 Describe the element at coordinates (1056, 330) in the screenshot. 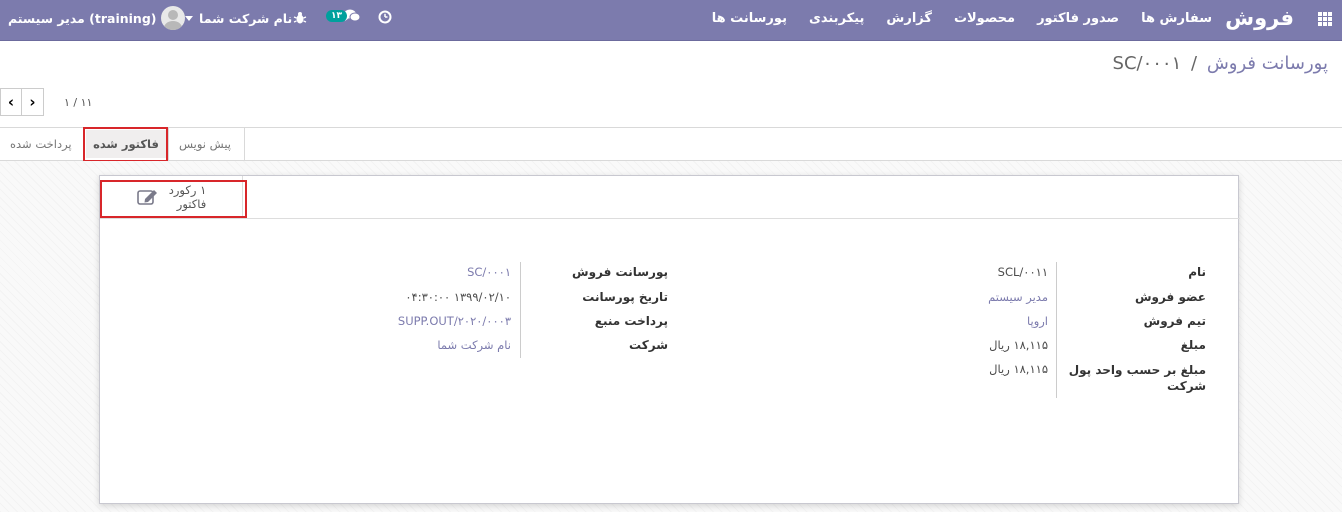

I see `right-group-divider` at that location.